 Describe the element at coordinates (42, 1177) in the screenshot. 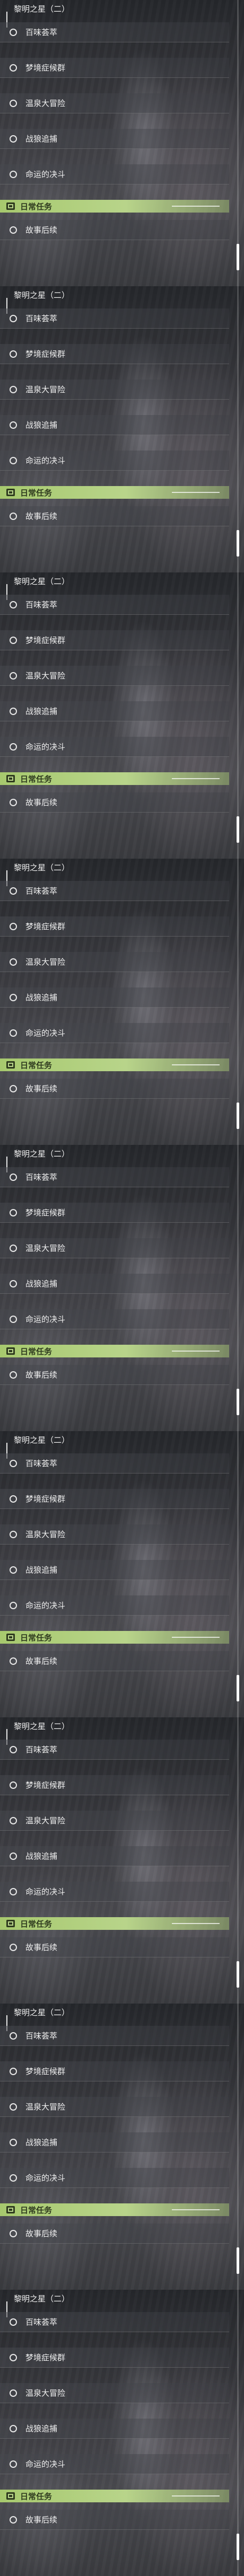

I see `quest-item-label: 百味荟萃` at that location.